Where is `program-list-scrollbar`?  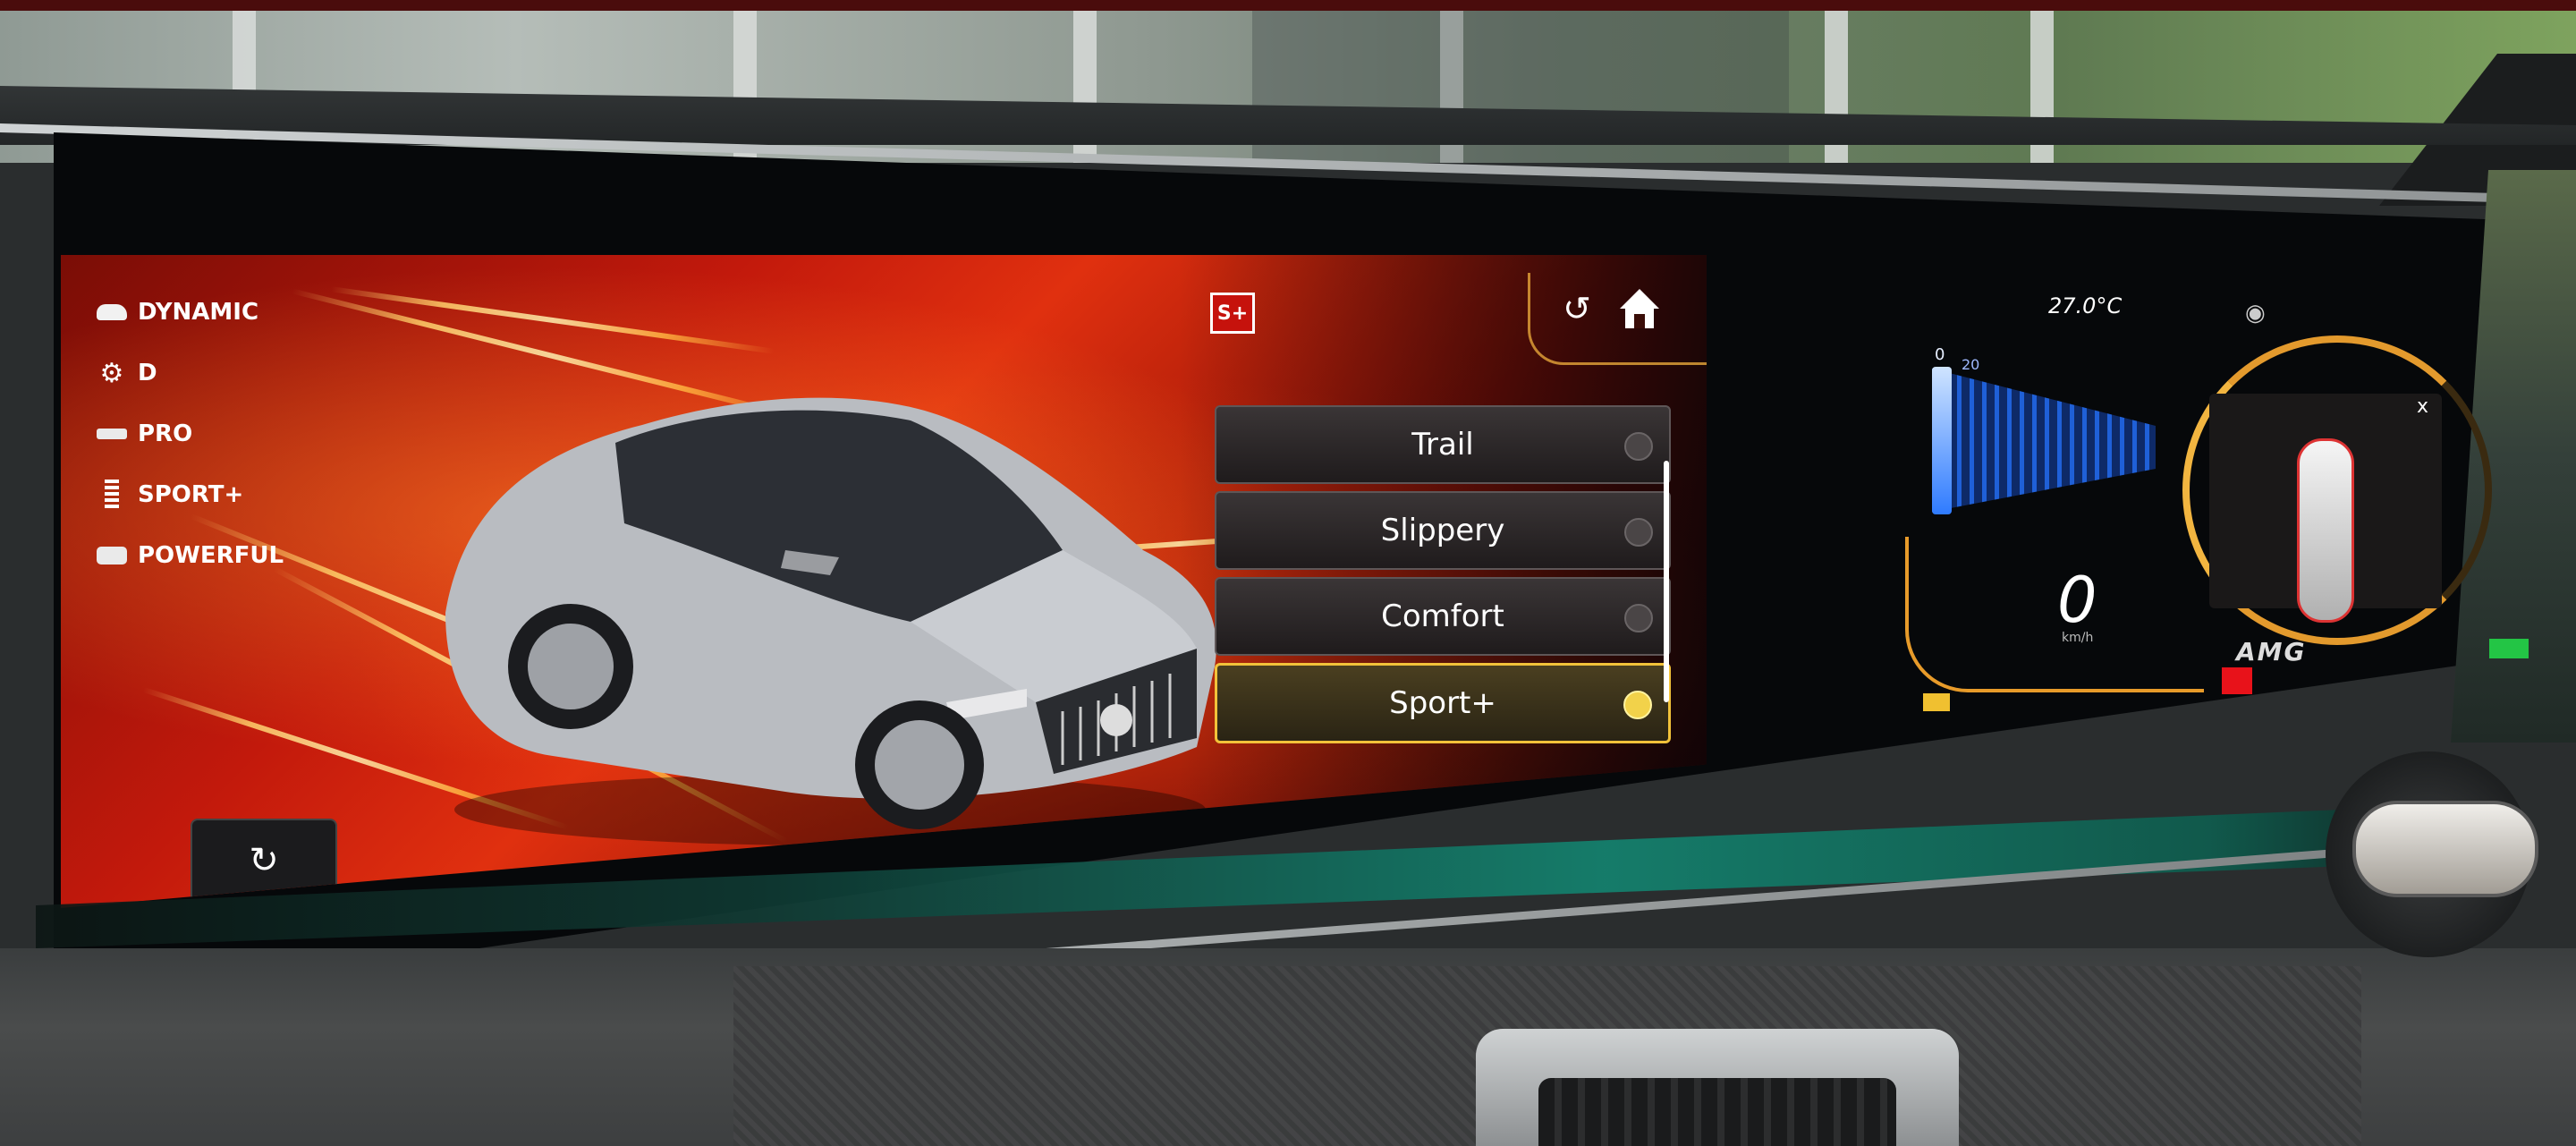 program-list-scrollbar is located at coordinates (1666, 582).